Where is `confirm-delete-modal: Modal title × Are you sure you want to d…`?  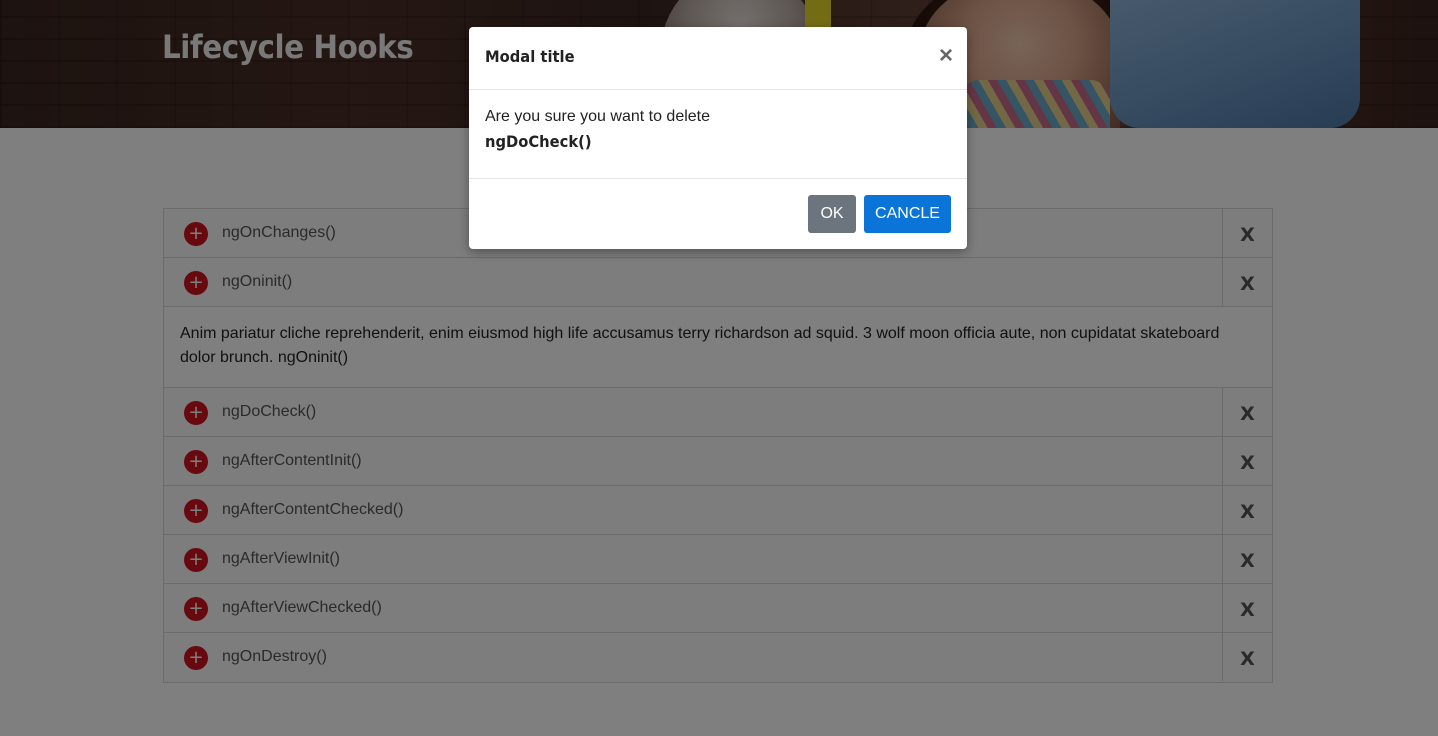 confirm-delete-modal: Modal title × Are you sure you want to d… is located at coordinates (718, 138).